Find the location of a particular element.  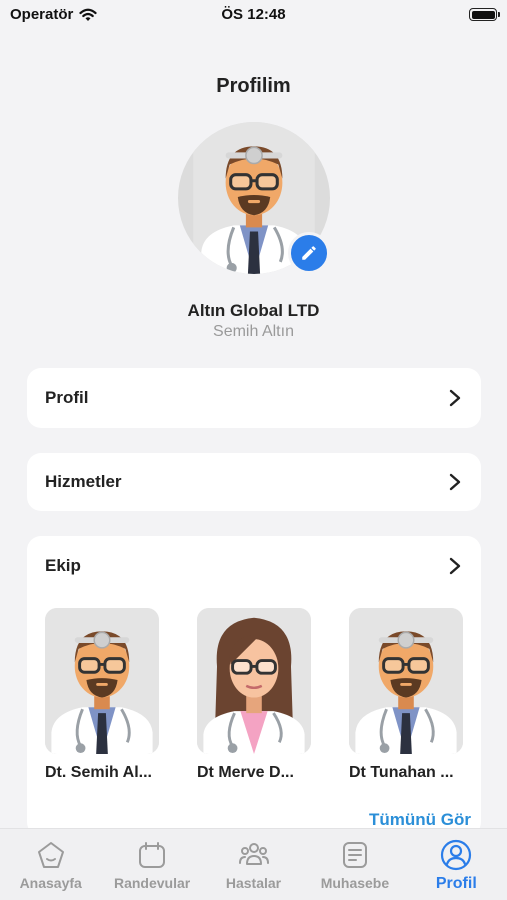

services-card: Hizmetler is located at coordinates (254, 482).